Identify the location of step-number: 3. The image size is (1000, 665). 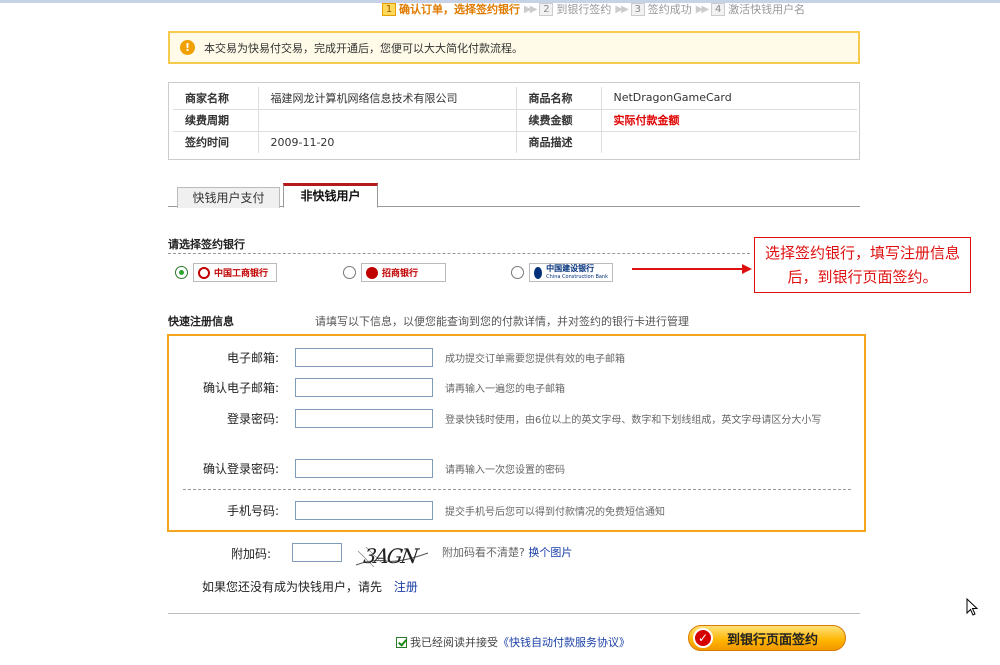
(637, 9).